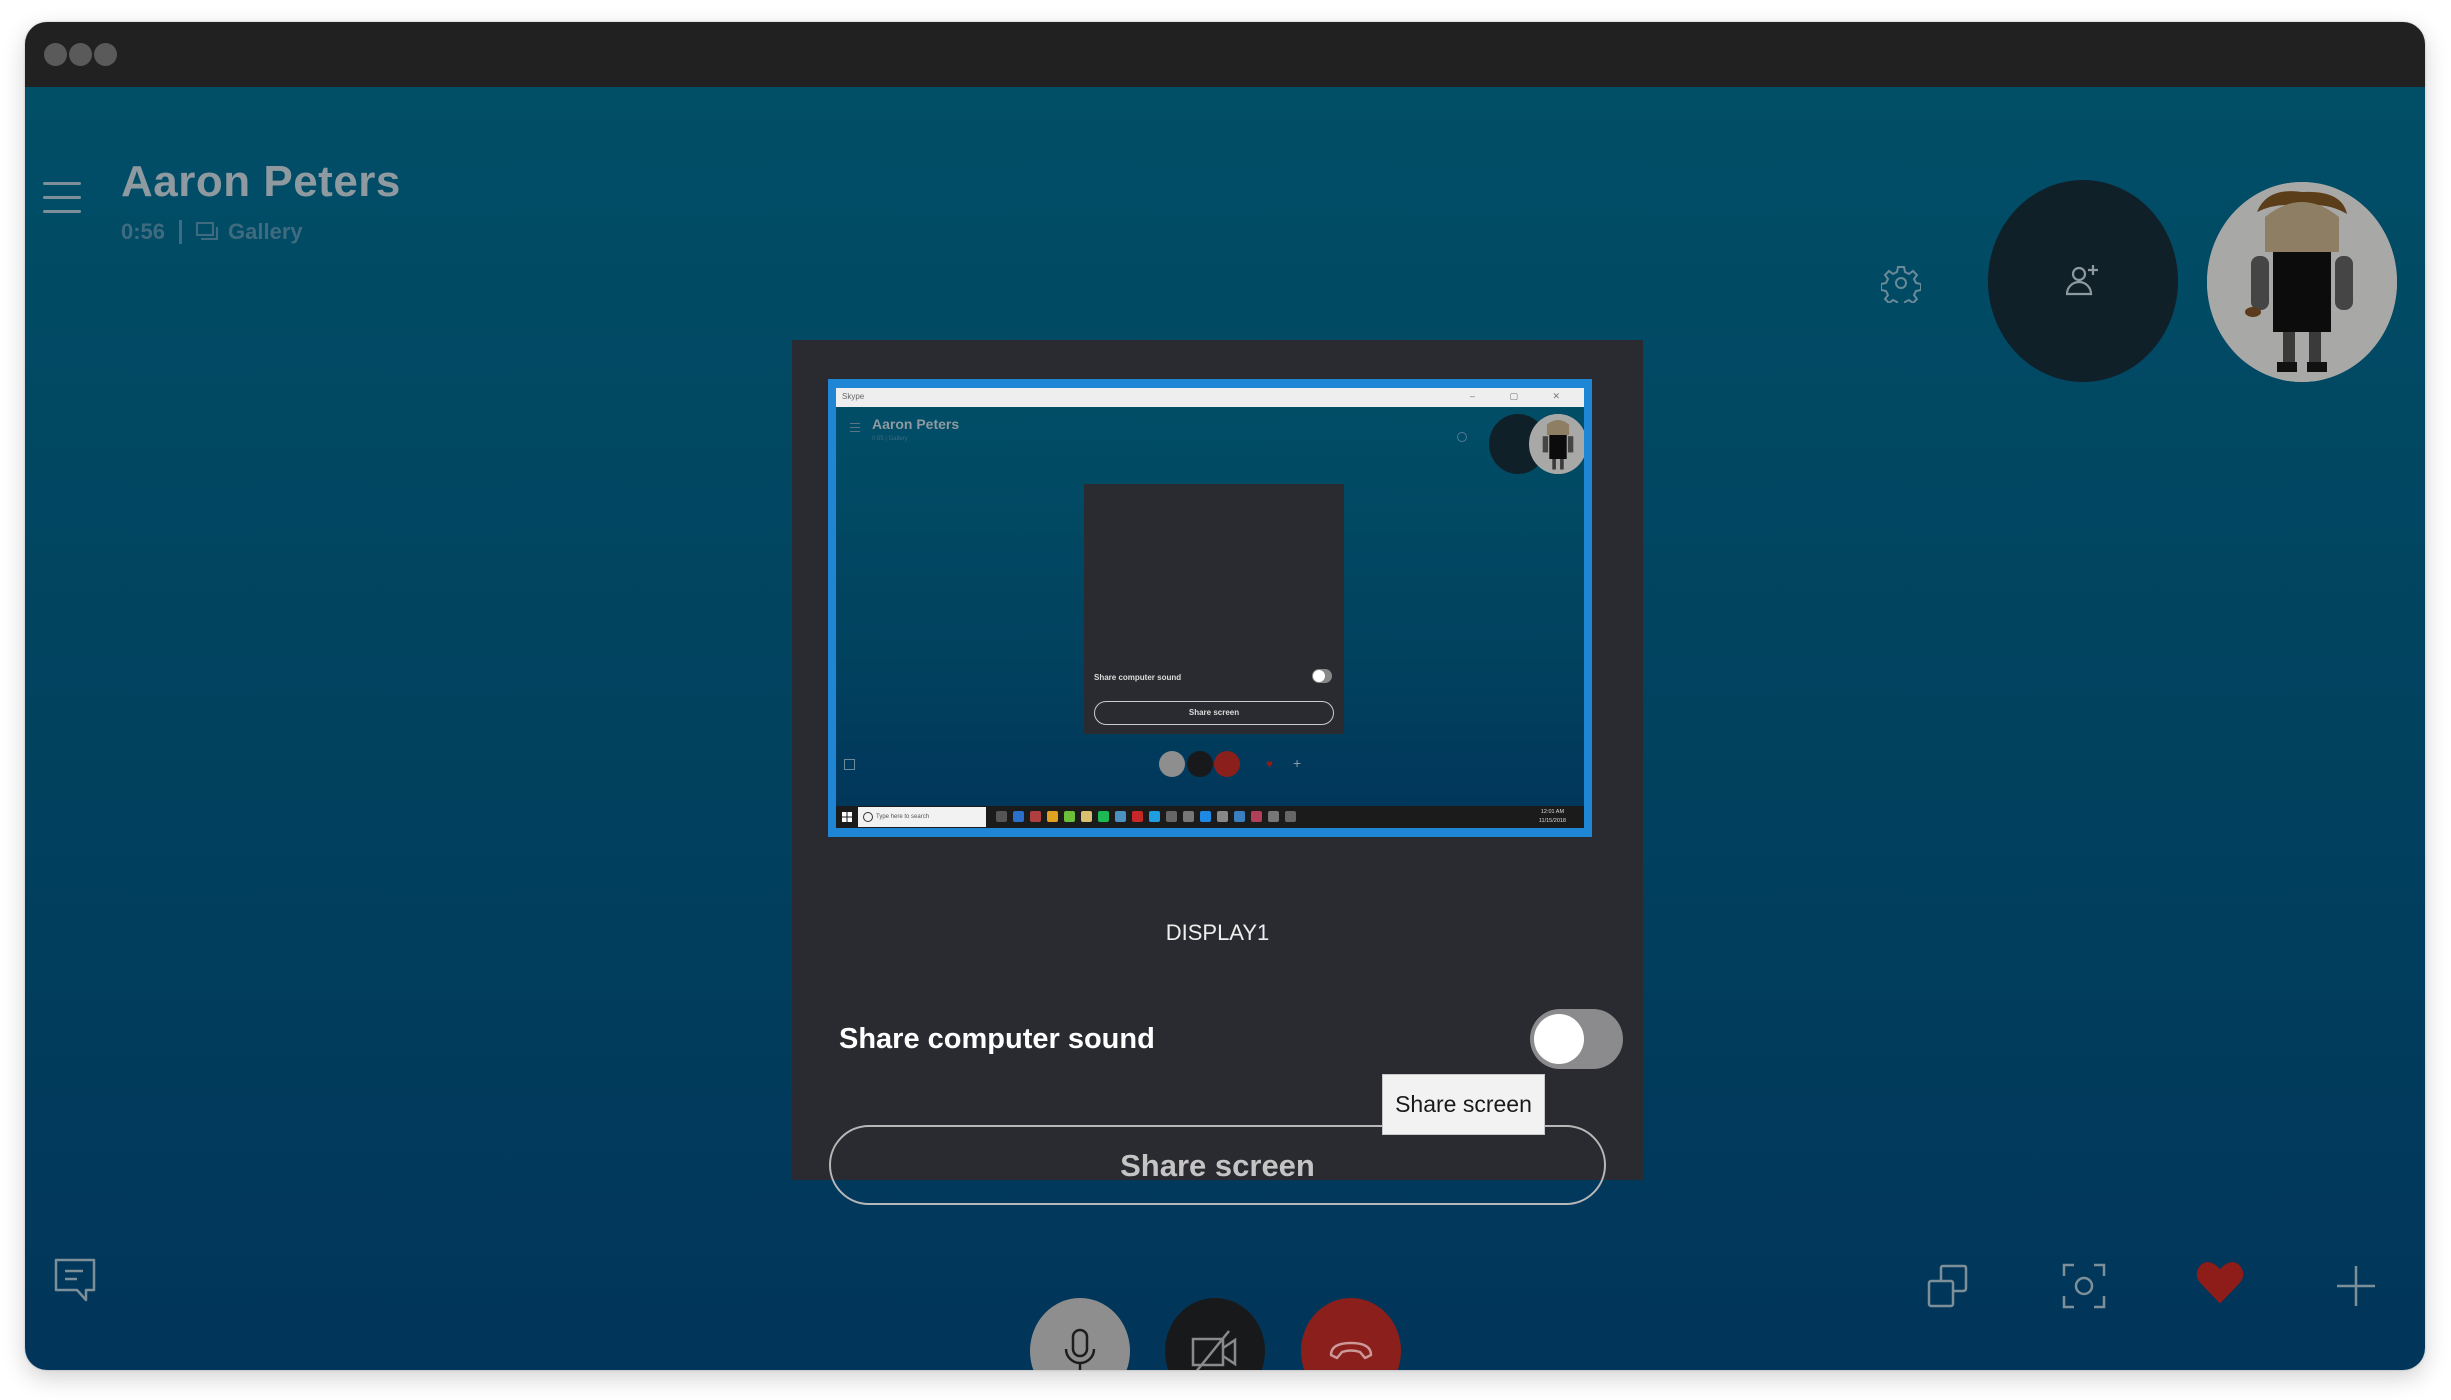 The image size is (2451, 1400). Describe the element at coordinates (1225, 54) in the screenshot. I see `title-bar` at that location.